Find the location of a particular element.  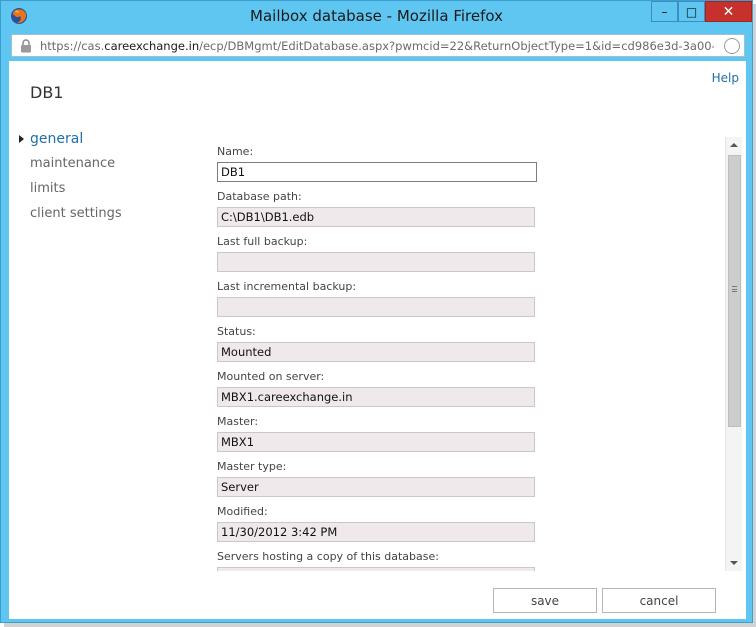

window-title: Mailbox database - Mozilla Firefox is located at coordinates (376, 16).